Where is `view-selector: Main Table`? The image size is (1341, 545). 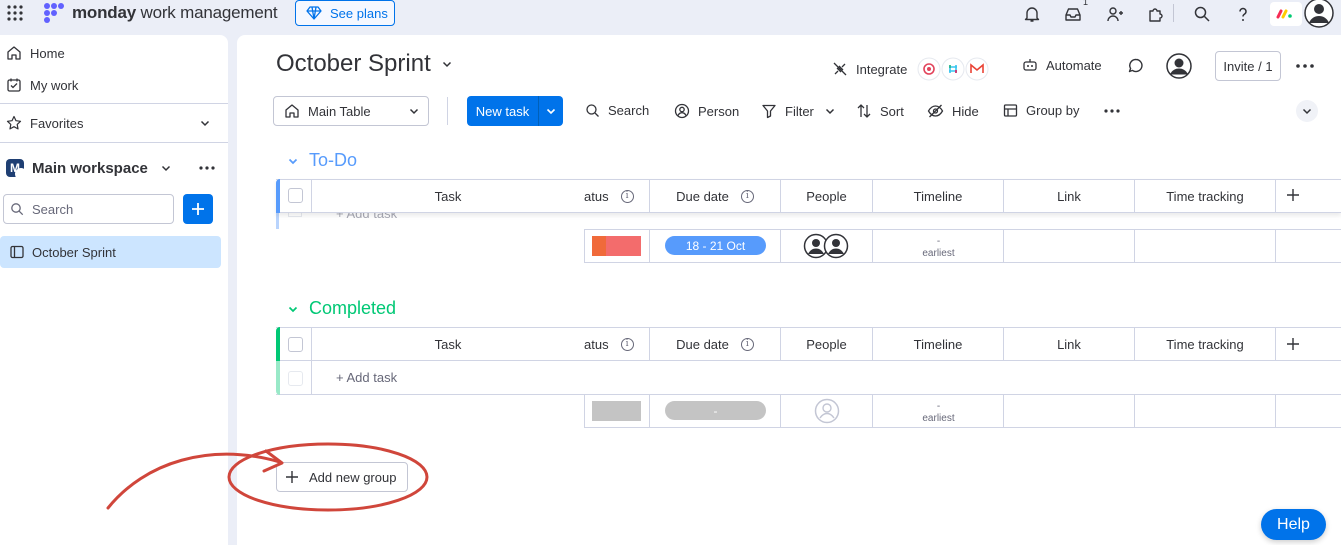 view-selector: Main Table is located at coordinates (351, 111).